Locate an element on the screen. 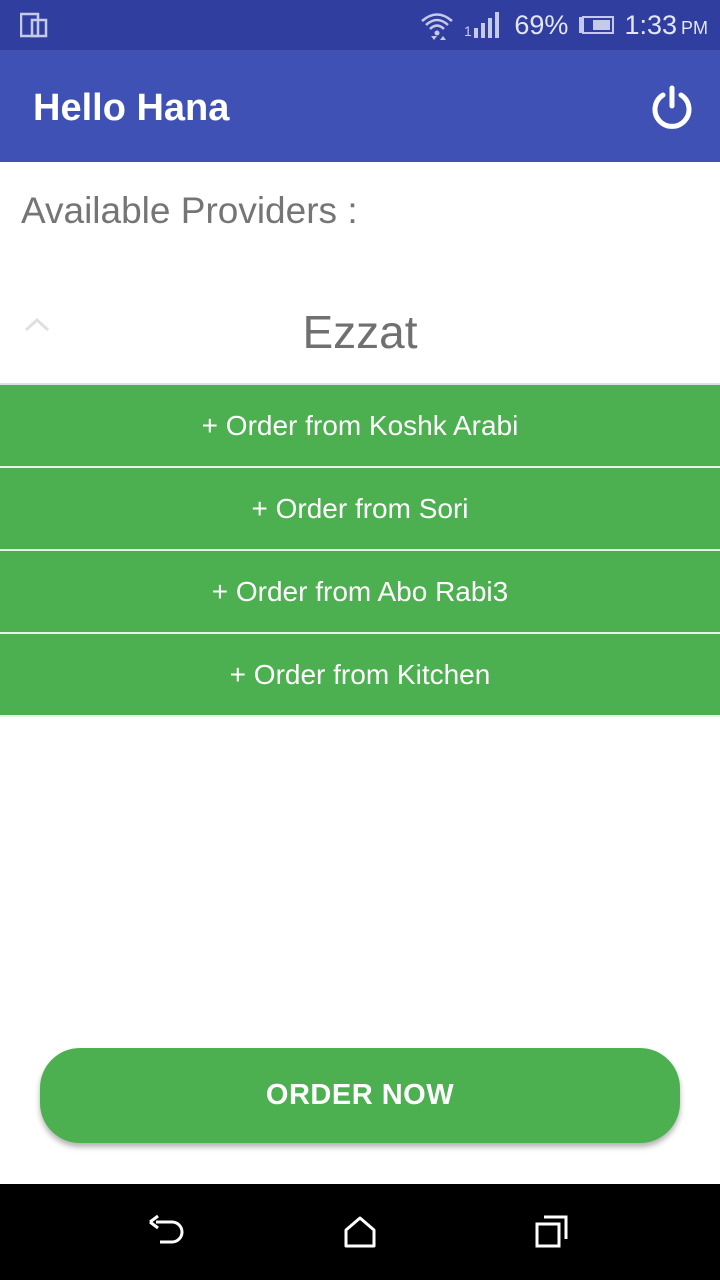  order-item-abo-rabi3: + Order from Abo Rabi3 is located at coordinates (360, 592).